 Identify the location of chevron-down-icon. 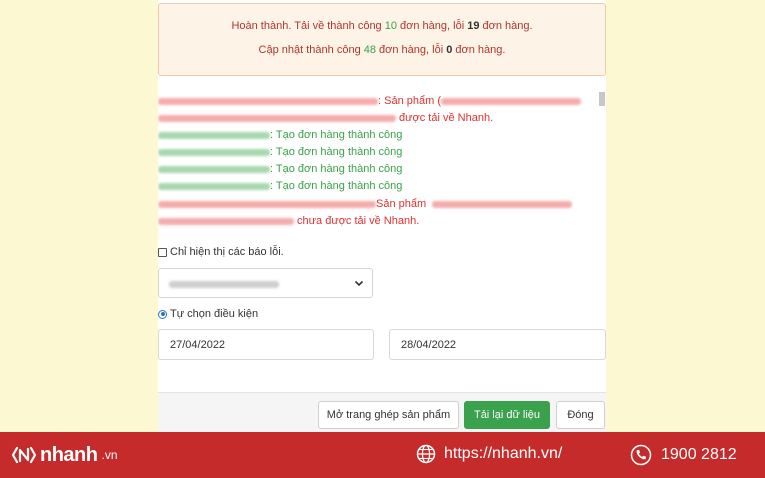
(359, 283).